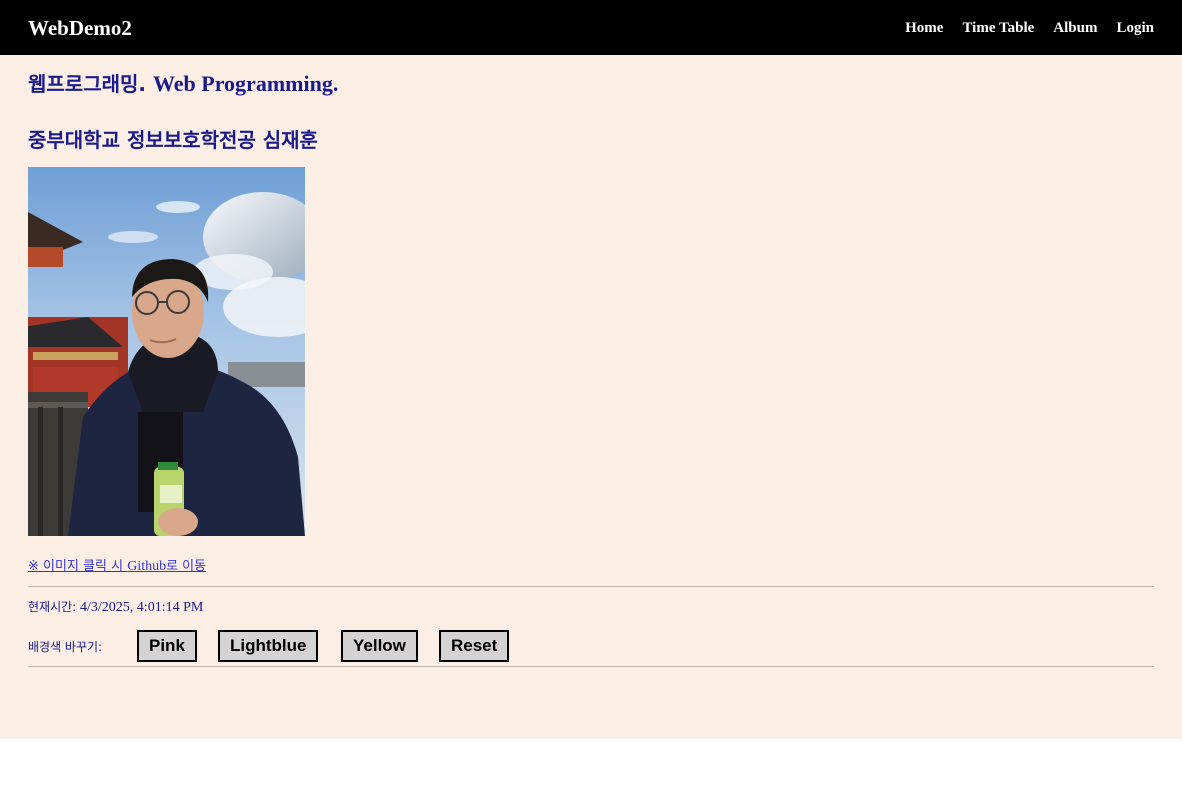 Image resolution: width=1182 pixels, height=795 pixels. I want to click on profile-photo-link, so click(166, 351).